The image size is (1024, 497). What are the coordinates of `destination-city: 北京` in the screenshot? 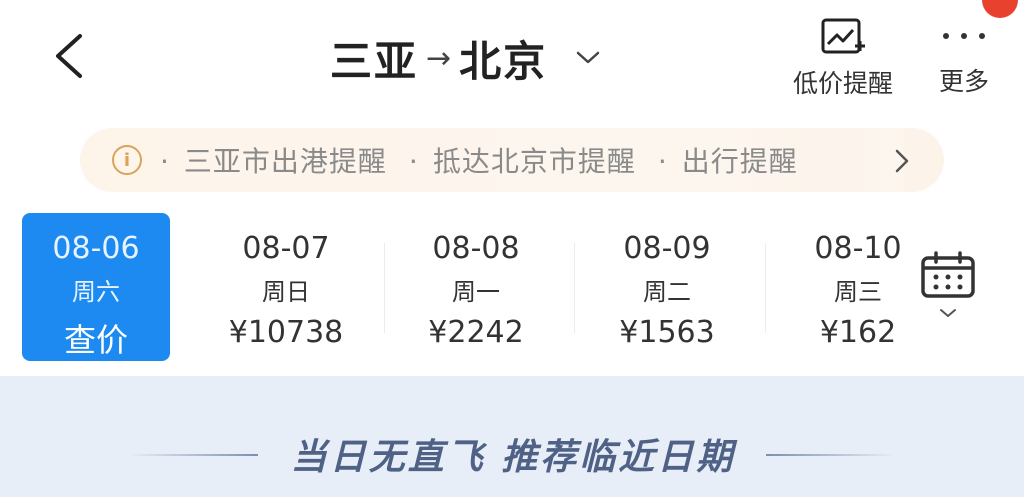 It's located at (503, 61).